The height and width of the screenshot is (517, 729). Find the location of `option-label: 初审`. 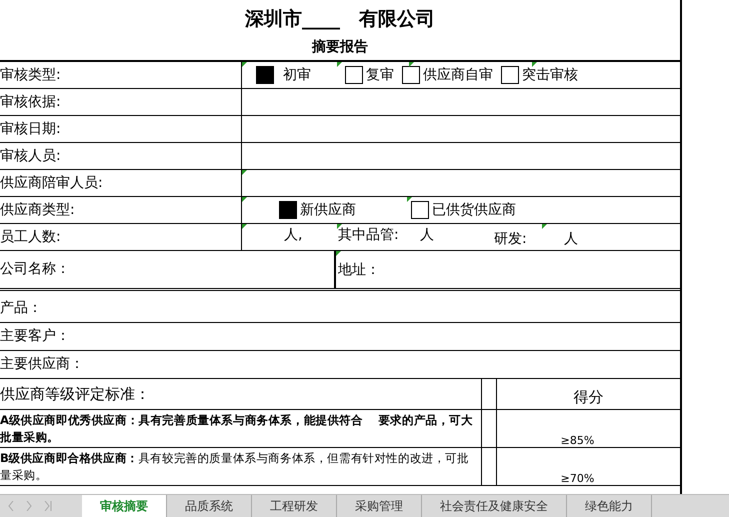

option-label: 初审 is located at coordinates (297, 75).